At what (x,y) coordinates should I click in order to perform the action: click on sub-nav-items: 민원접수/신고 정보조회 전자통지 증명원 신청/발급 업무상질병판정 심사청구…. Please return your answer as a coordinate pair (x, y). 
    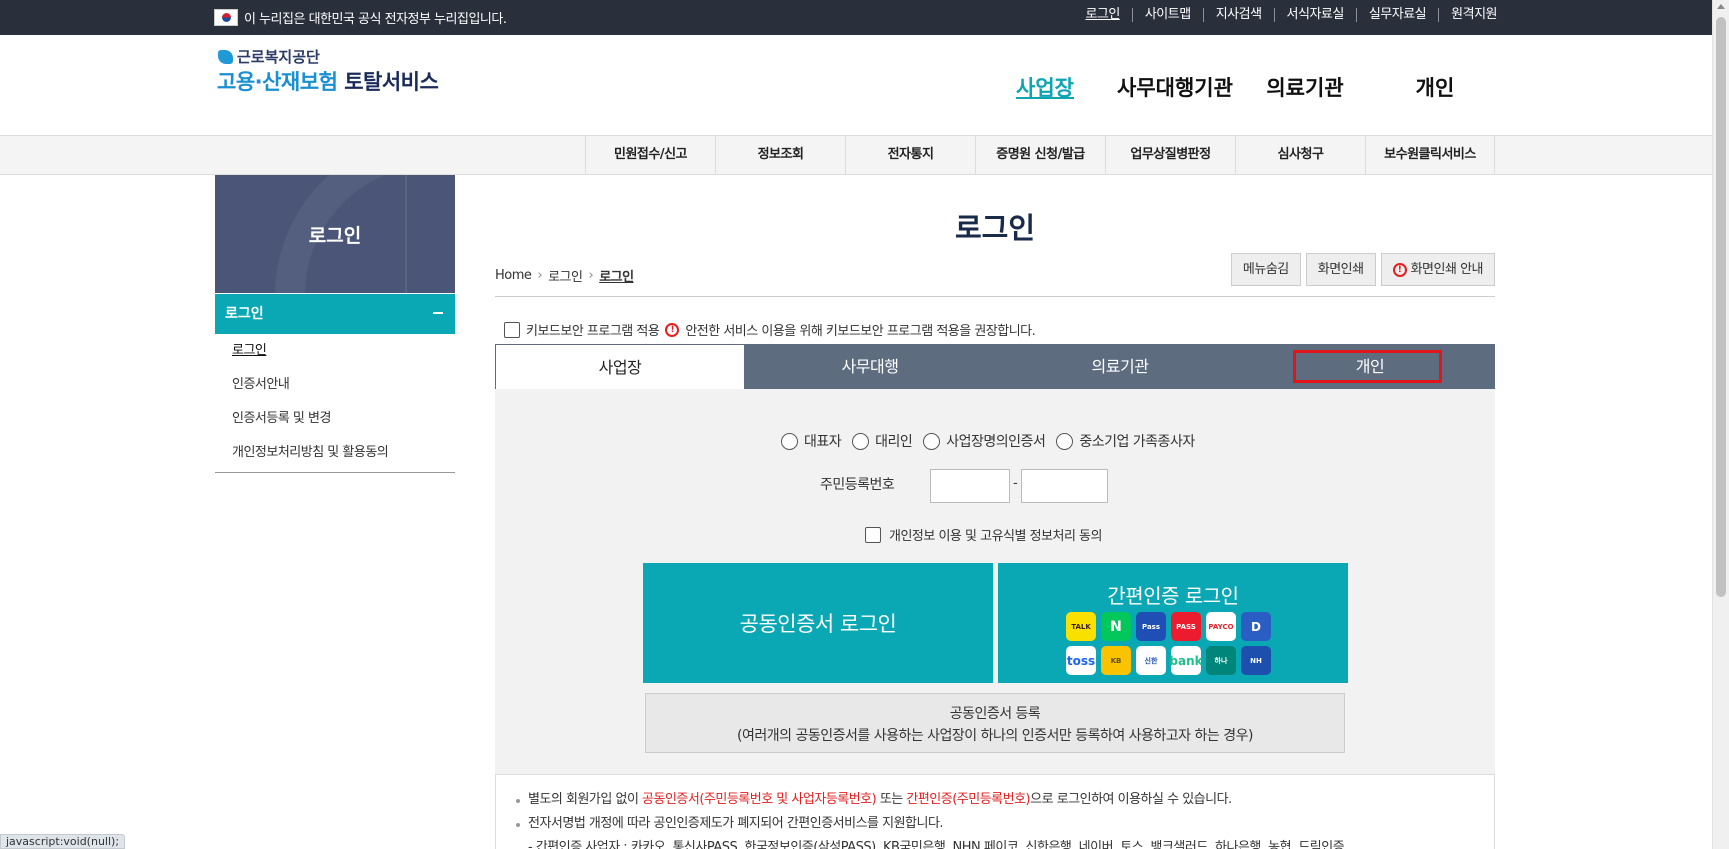
    Looking at the image, I should click on (1040, 155).